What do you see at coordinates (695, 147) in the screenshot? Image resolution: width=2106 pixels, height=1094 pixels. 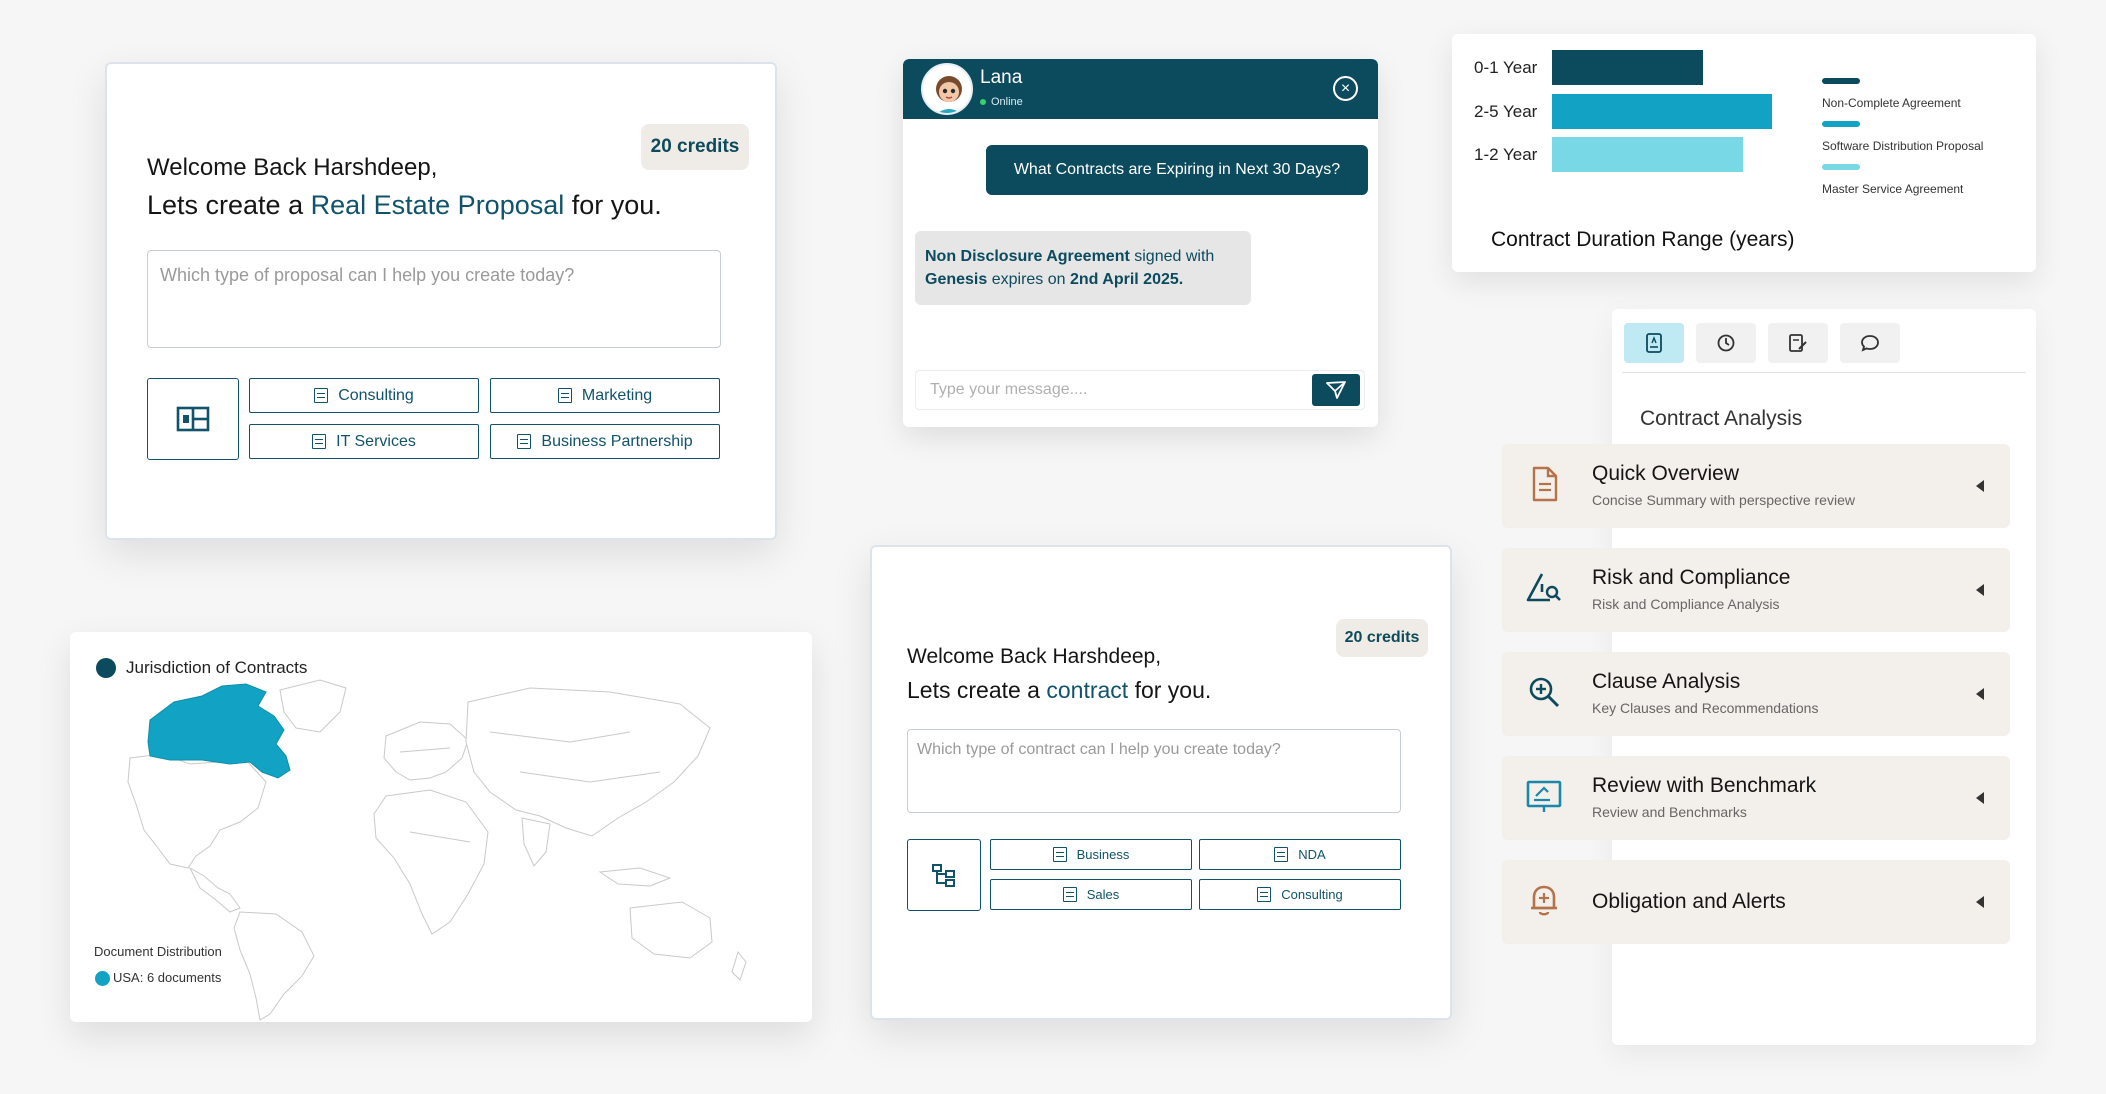 I see `credits-badge: 20 credits` at bounding box center [695, 147].